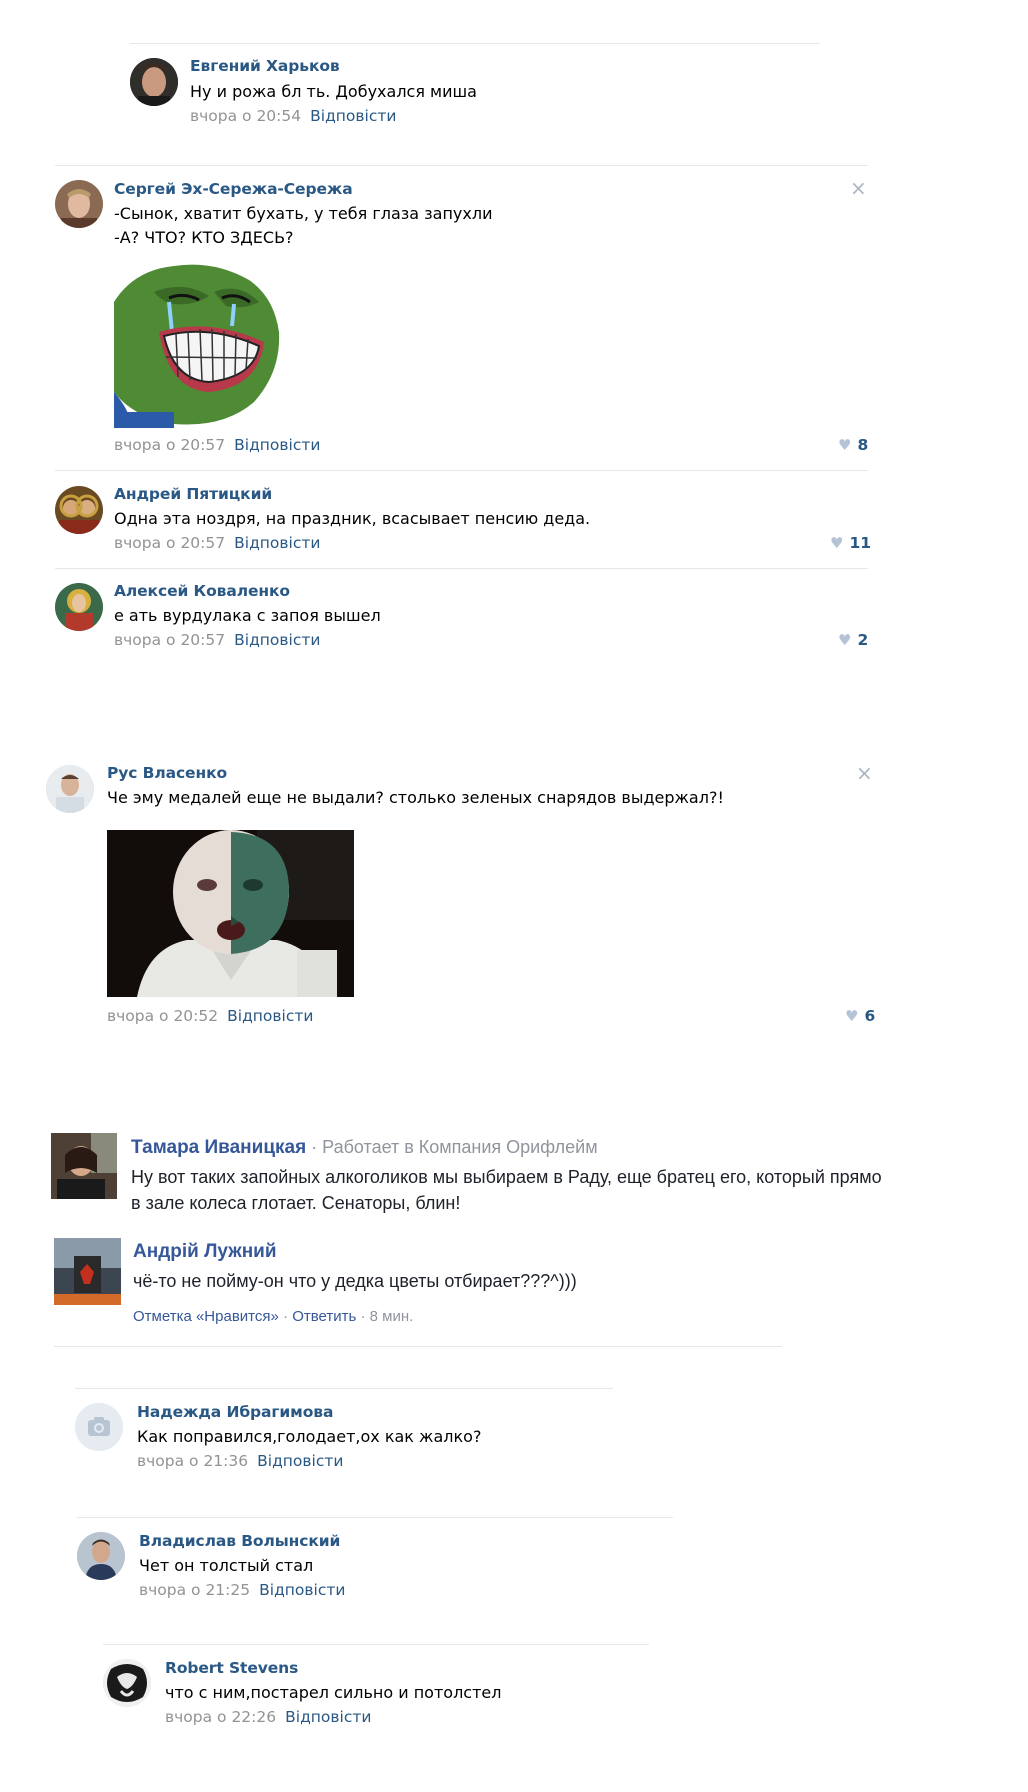  I want to click on comment-meta: вчора о 21:25 Відповісти, so click(242, 1590).